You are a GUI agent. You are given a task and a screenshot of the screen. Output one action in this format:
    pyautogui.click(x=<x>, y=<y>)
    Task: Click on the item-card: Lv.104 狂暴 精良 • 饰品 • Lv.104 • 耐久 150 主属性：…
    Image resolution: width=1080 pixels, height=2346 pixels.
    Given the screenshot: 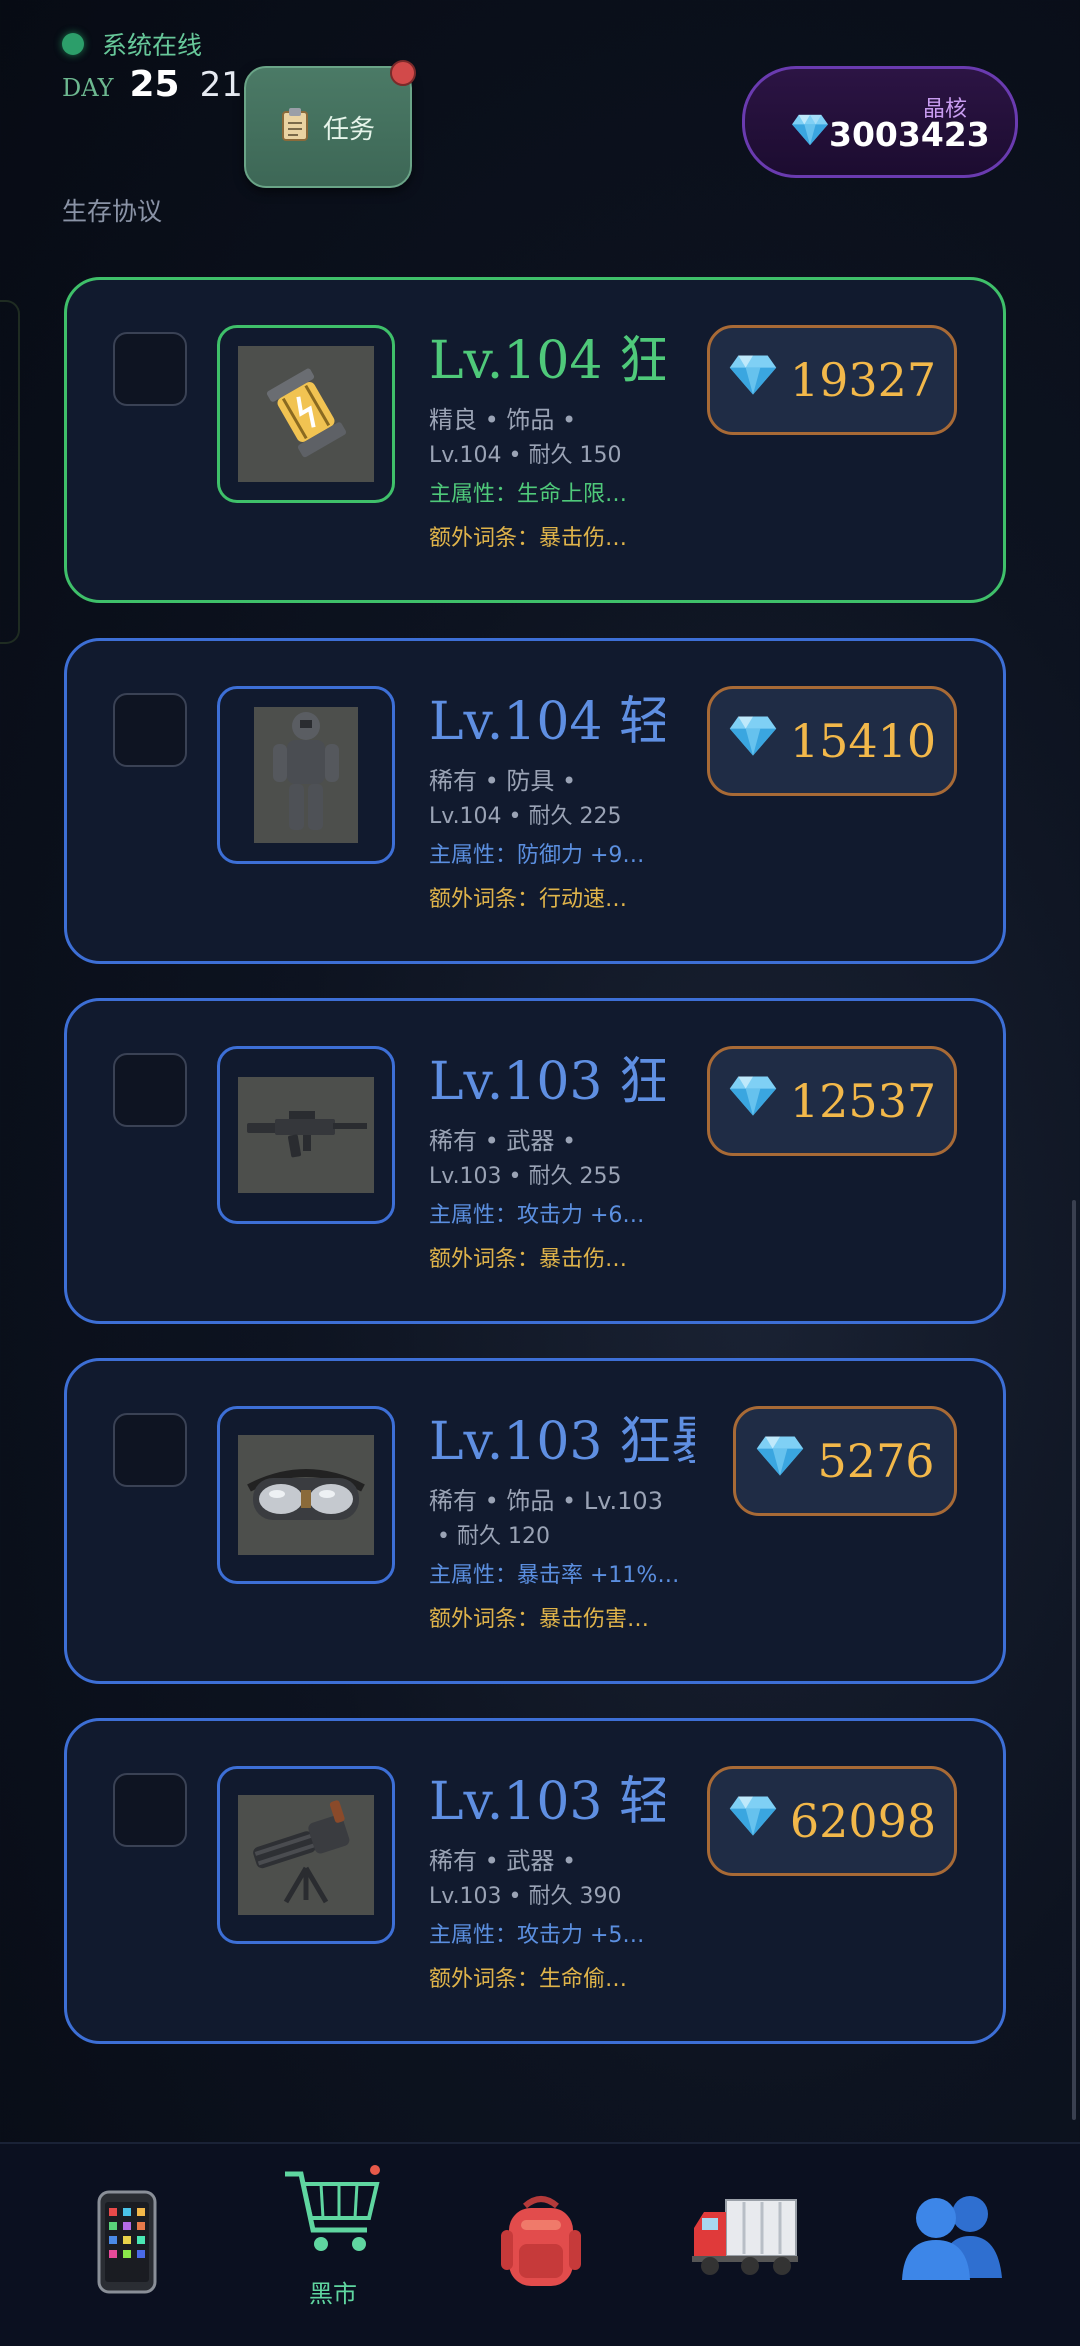 What is the action you would take?
    pyautogui.click(x=535, y=440)
    